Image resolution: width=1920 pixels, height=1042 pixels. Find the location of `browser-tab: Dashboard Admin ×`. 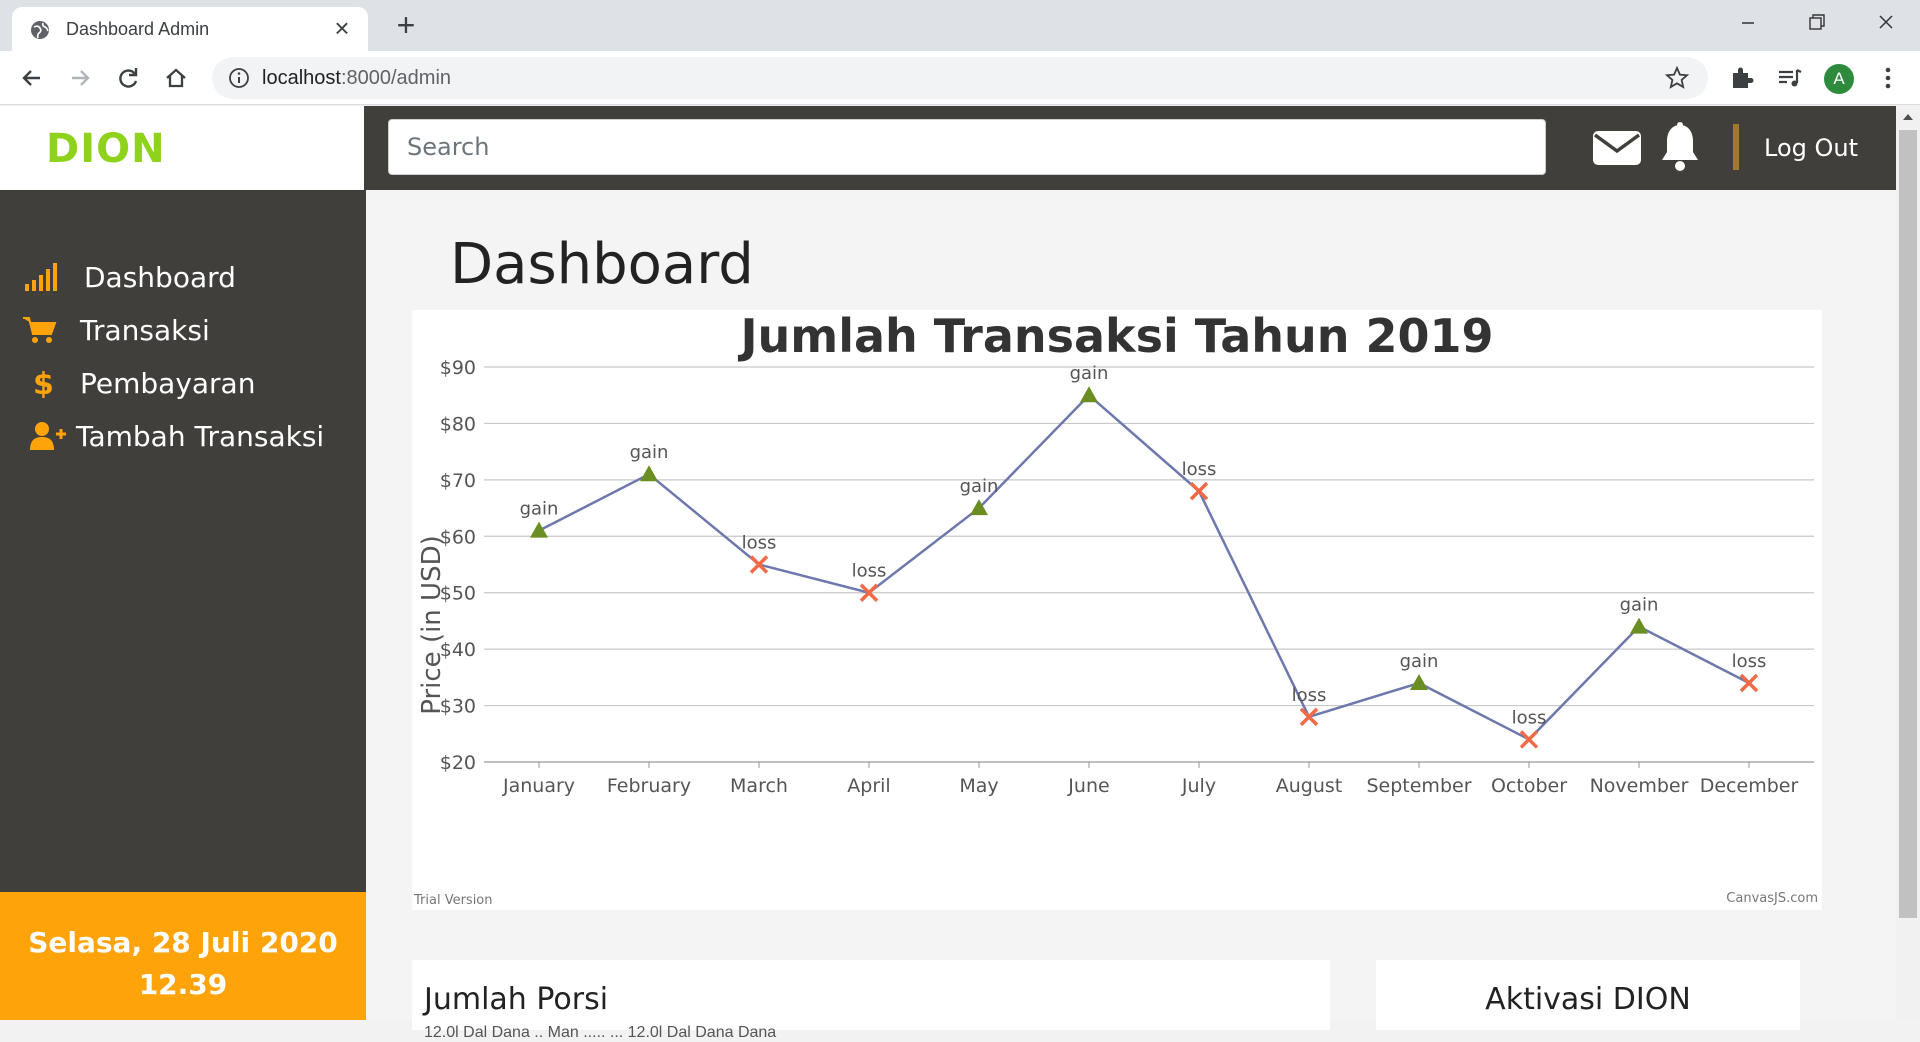

browser-tab: Dashboard Admin × is located at coordinates (190, 29).